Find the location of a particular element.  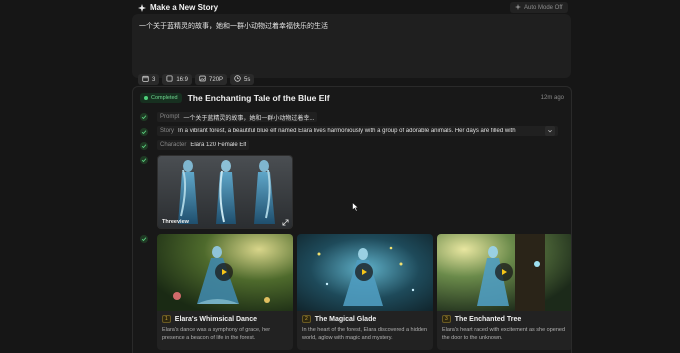

scene-number: 1 is located at coordinates (166, 319).